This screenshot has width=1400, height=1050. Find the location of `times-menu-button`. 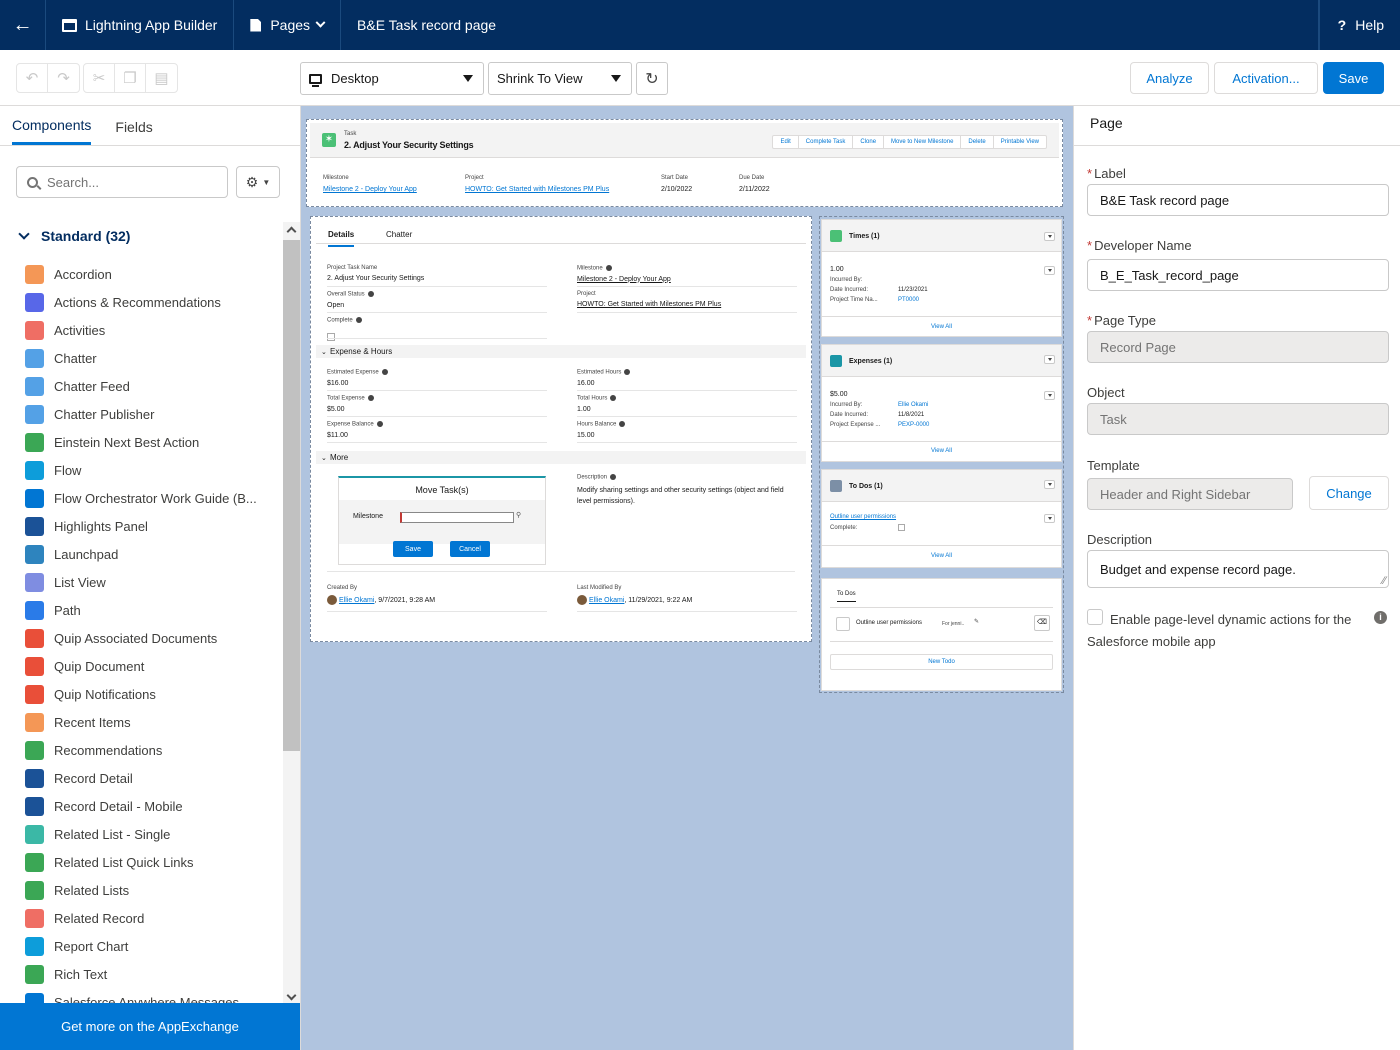

times-menu-button is located at coordinates (1049, 236).